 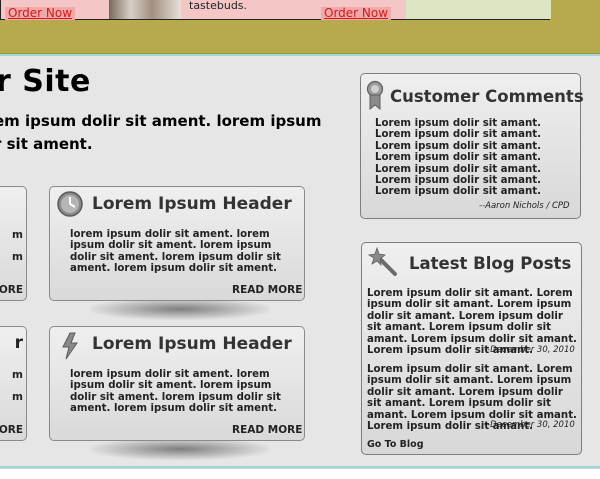 What do you see at coordinates (490, 263) in the screenshot?
I see `blog-title: Latest Blog Posts` at bounding box center [490, 263].